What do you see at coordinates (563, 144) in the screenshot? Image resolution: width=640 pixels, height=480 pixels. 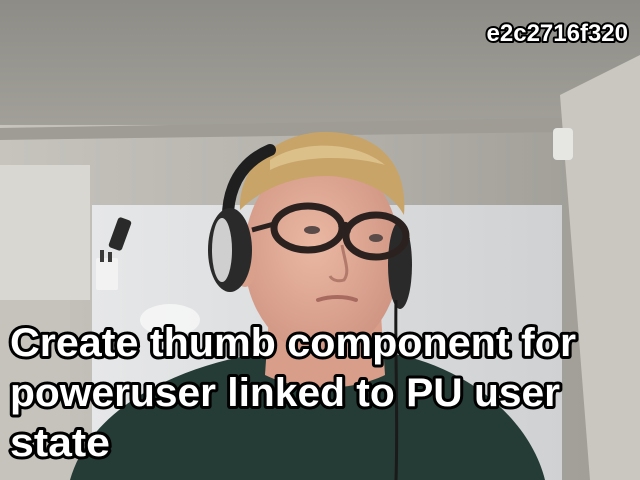 I see `wall-sensor` at bounding box center [563, 144].